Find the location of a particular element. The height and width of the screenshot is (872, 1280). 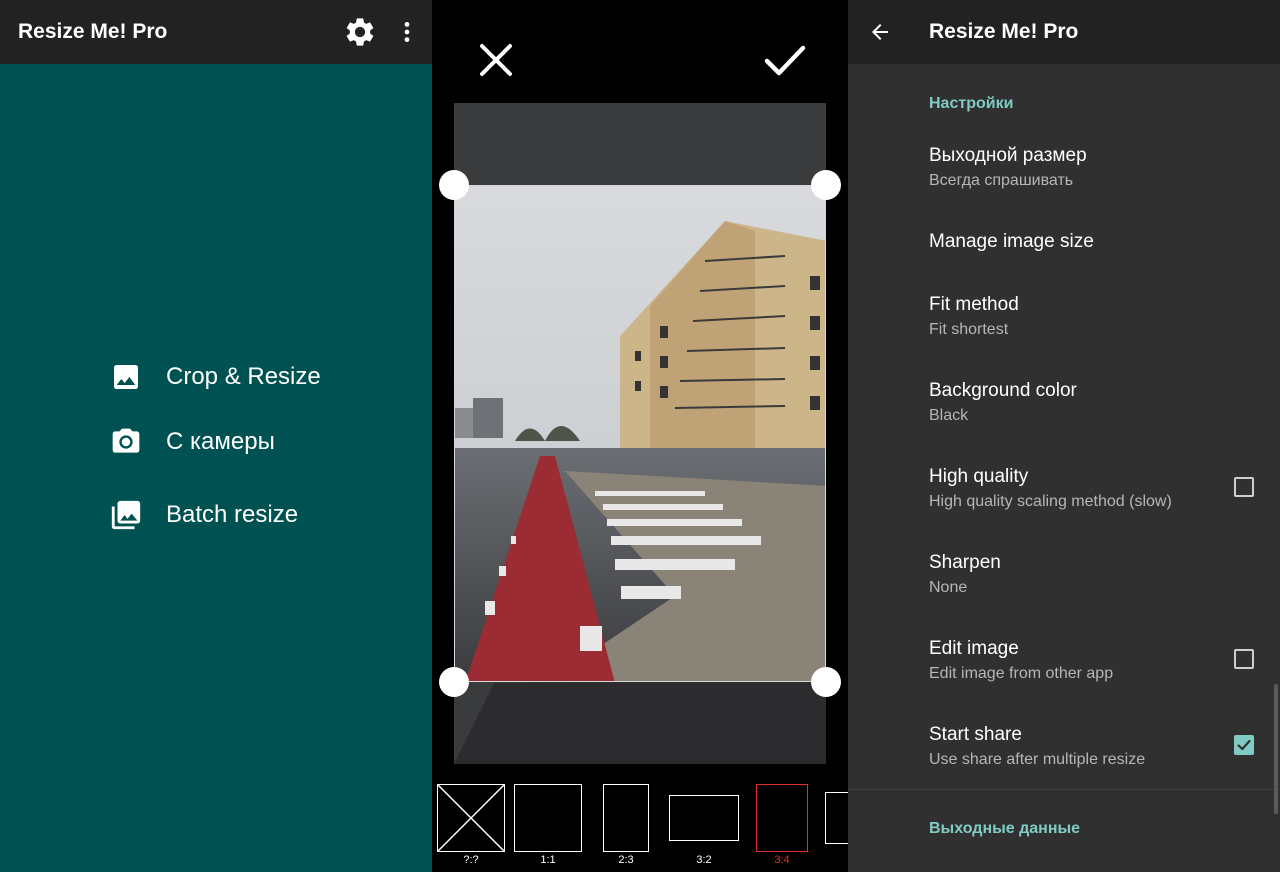

ratio-1-1-label: 1:1 is located at coordinates (548, 860).